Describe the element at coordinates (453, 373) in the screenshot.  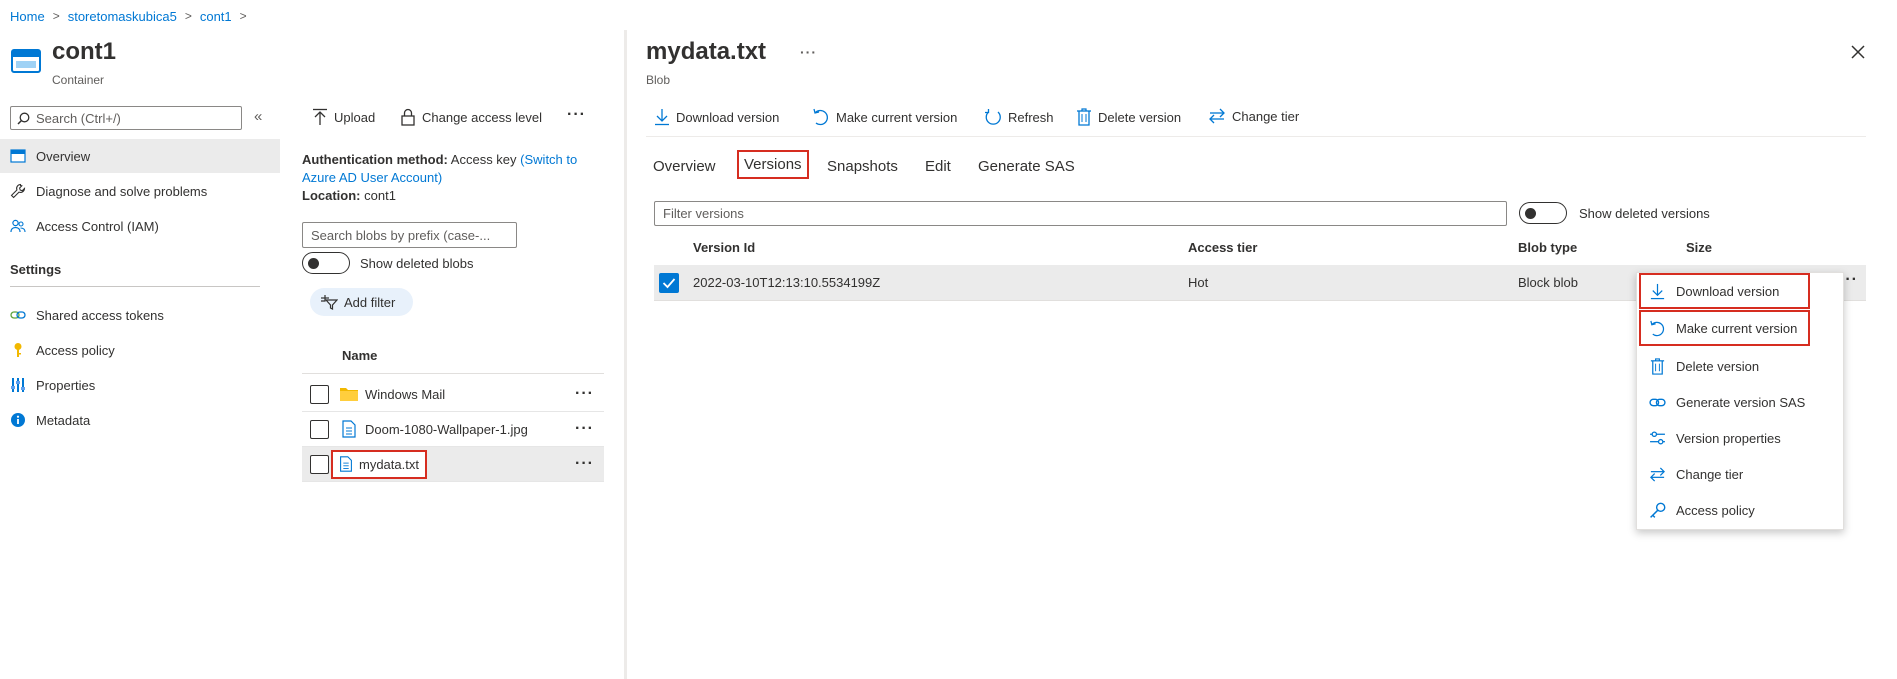
I see `header-divider` at that location.